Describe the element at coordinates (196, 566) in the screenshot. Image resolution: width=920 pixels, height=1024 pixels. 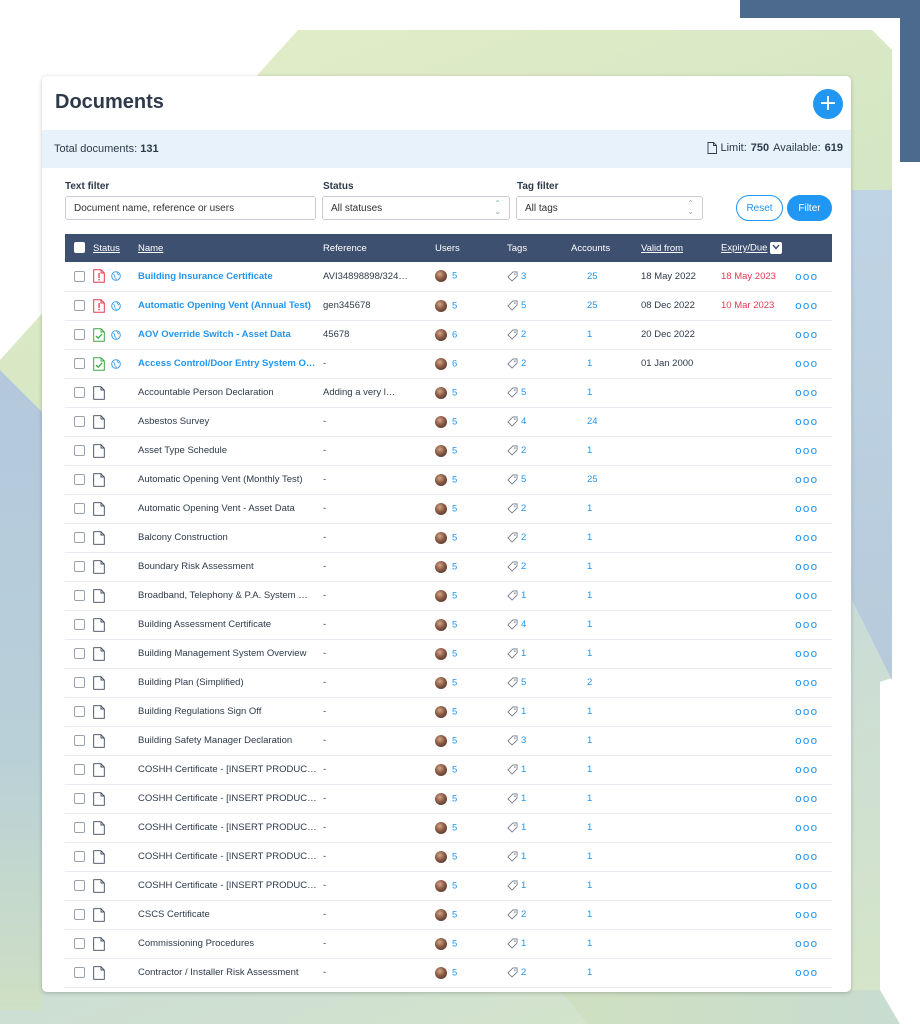
I see `document-name-link: Boundary Risk Assessment` at that location.